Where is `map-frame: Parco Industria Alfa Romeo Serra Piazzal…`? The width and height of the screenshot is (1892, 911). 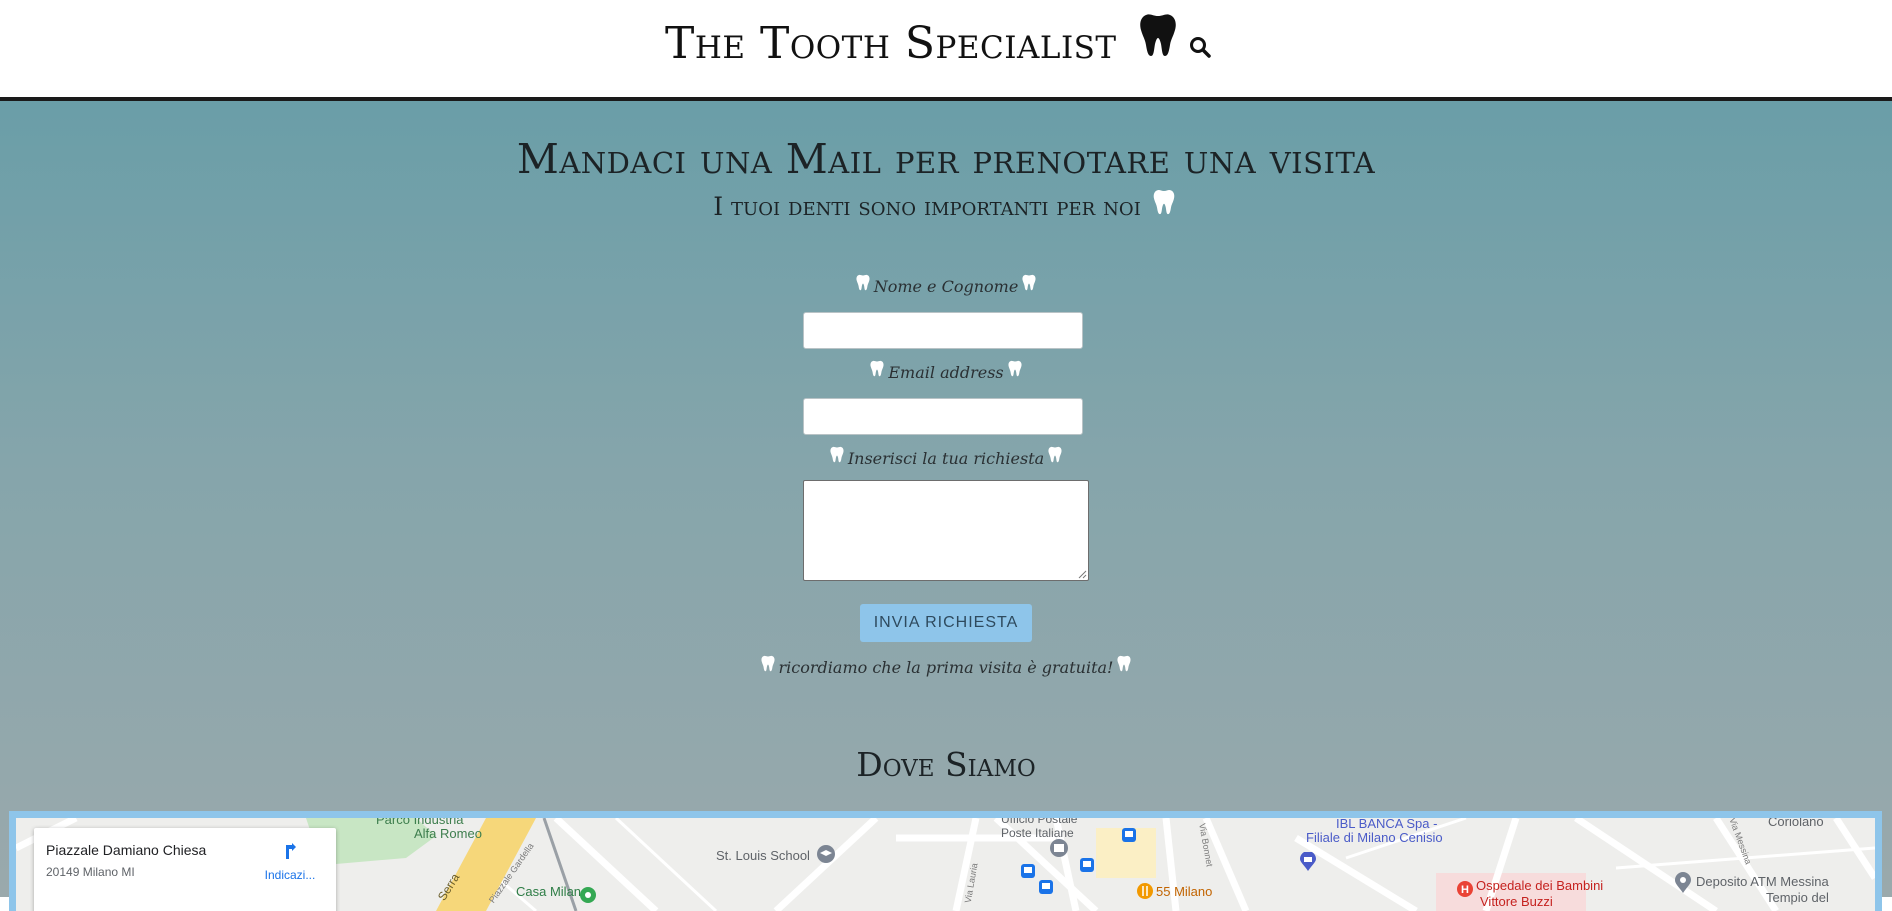
map-frame: Parco Industria Alfa Romeo Serra Piazzal… is located at coordinates (945, 861).